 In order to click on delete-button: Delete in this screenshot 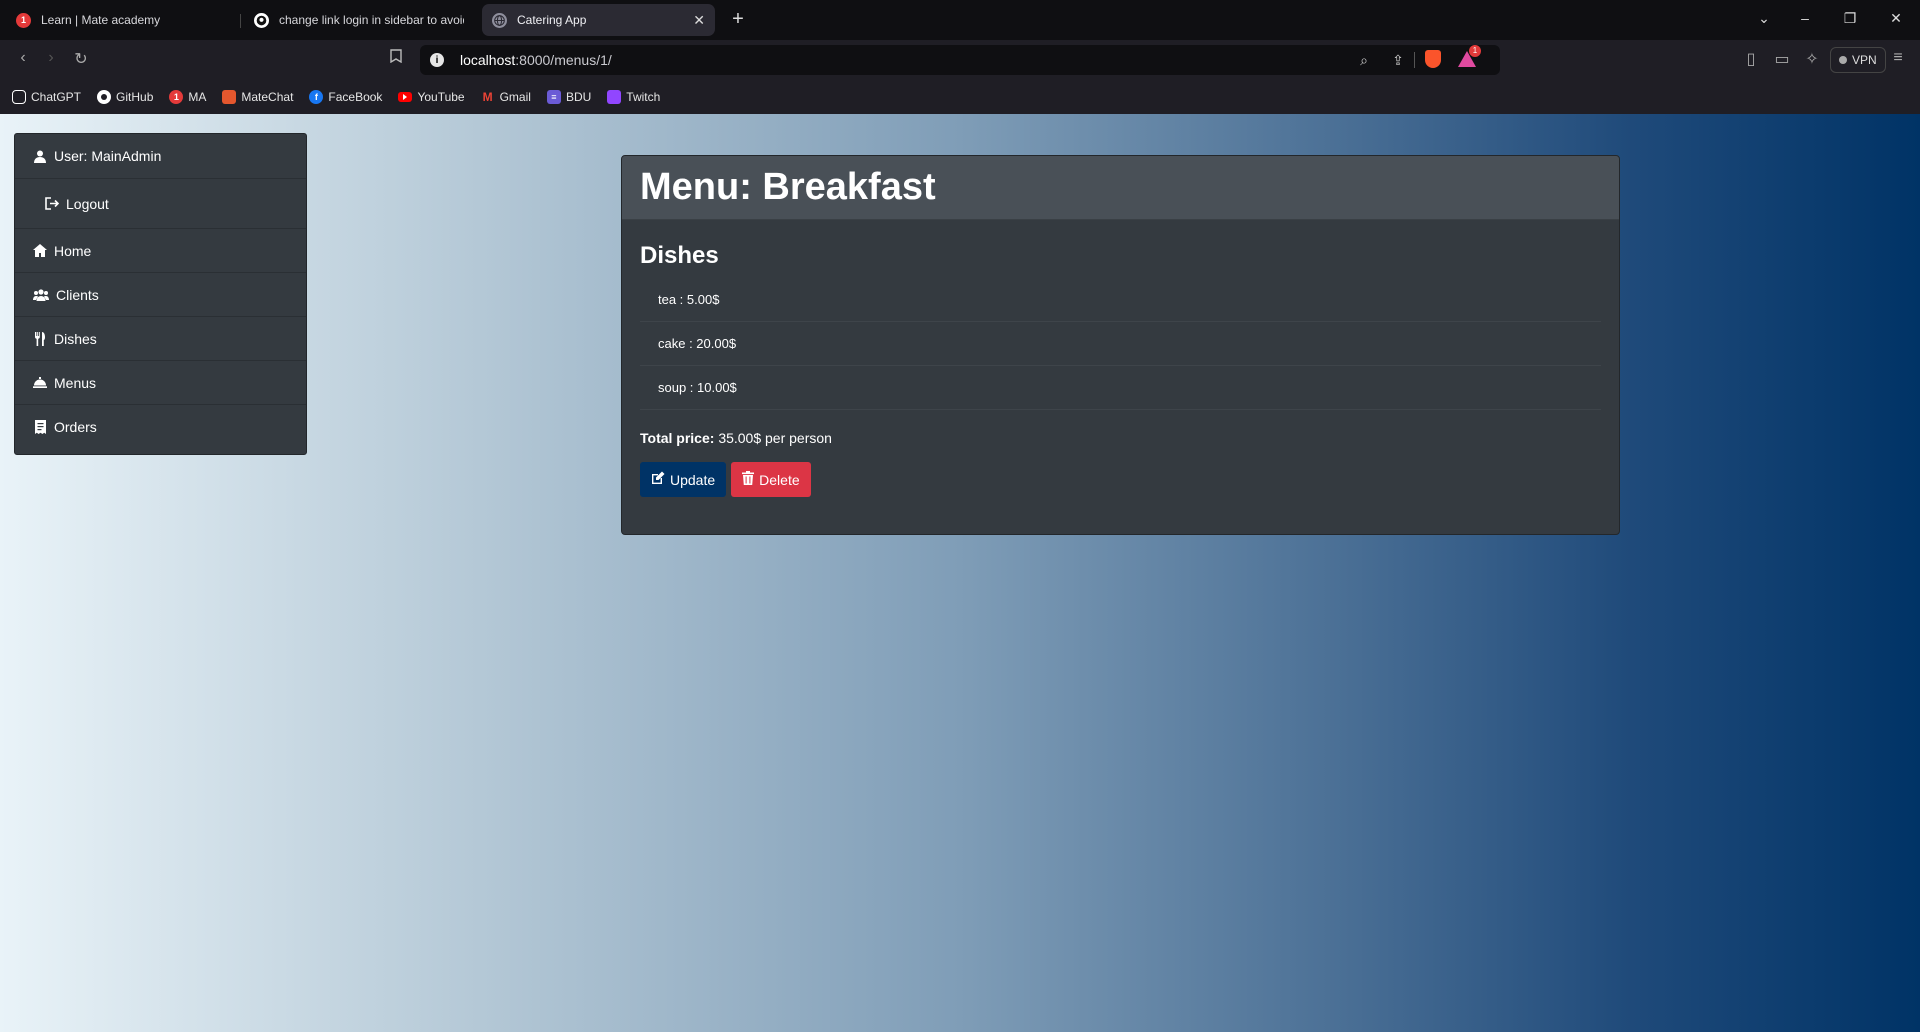, I will do `click(771, 479)`.